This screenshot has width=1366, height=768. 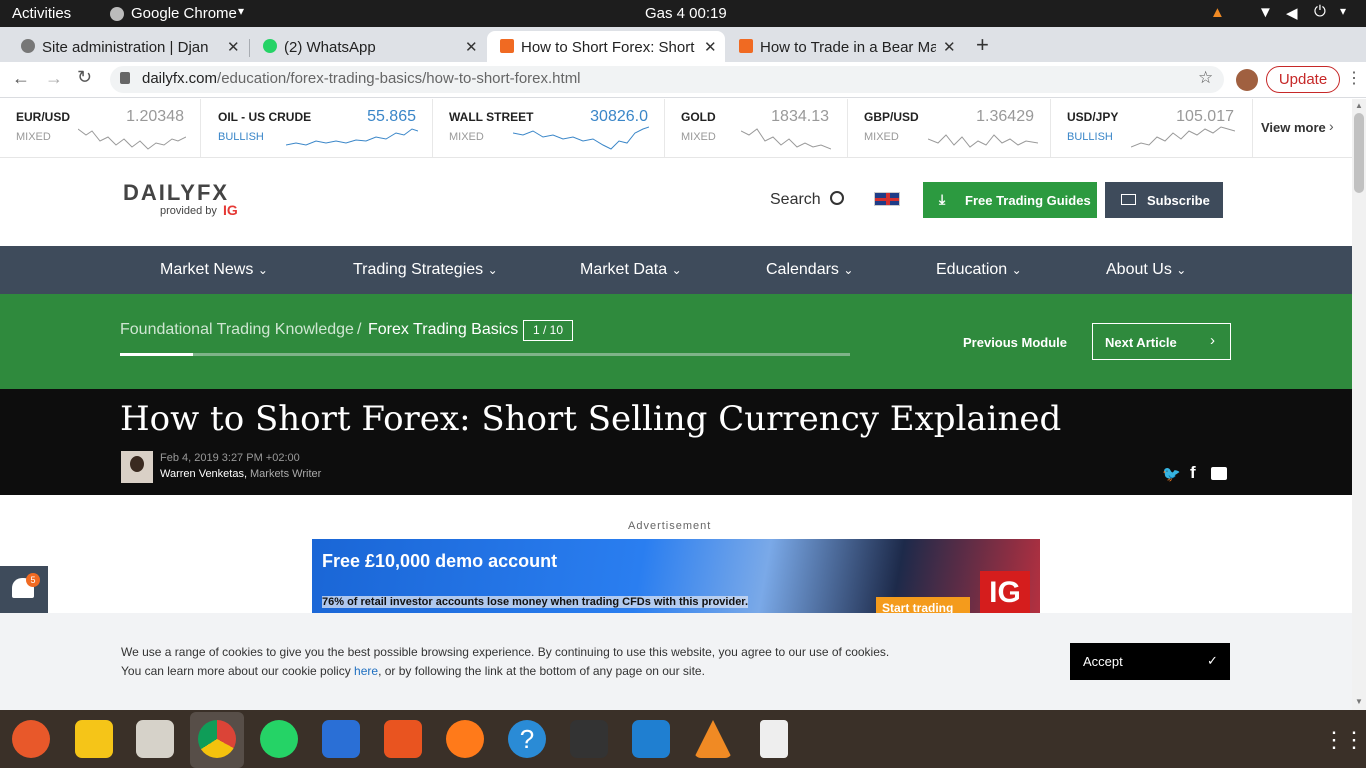 I want to click on vscode-app-icon, so click(x=651, y=739).